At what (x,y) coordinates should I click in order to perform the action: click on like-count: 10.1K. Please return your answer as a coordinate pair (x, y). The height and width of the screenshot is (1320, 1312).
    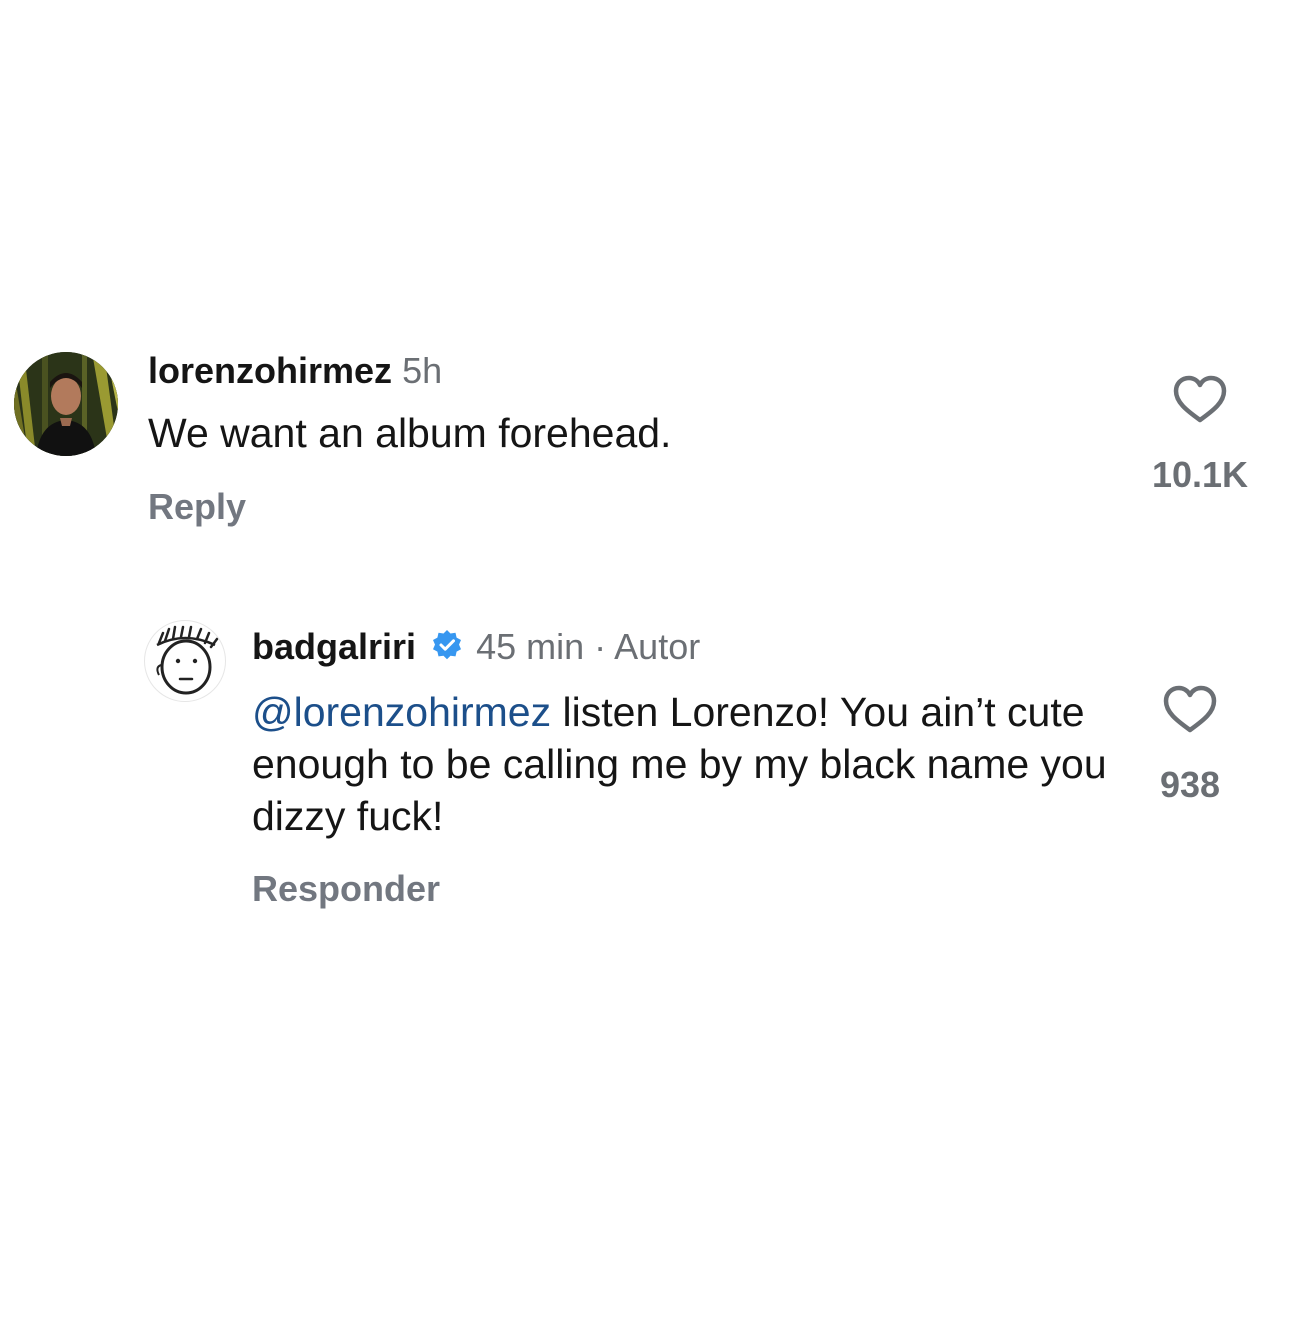
    Looking at the image, I should click on (1200, 475).